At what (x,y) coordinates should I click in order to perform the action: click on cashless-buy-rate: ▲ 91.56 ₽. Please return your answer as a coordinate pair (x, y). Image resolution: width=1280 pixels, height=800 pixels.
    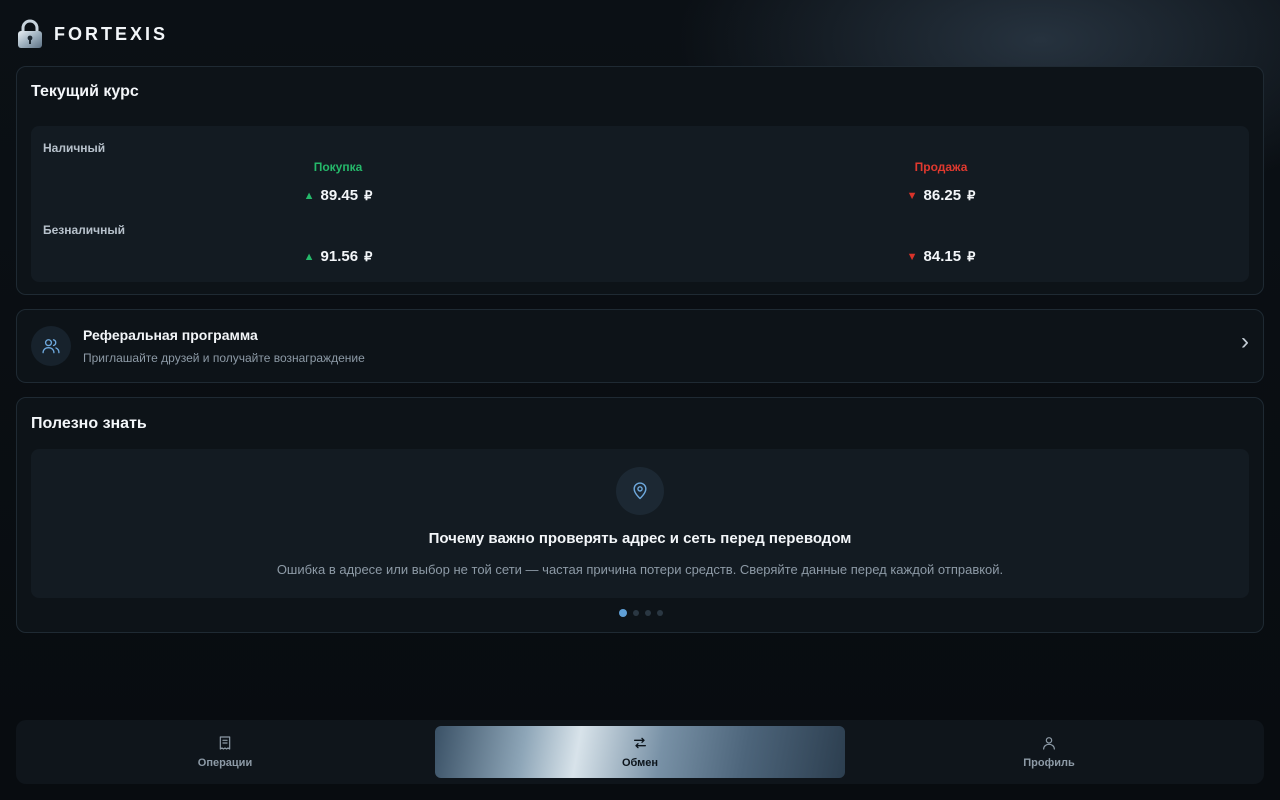
    Looking at the image, I should click on (338, 256).